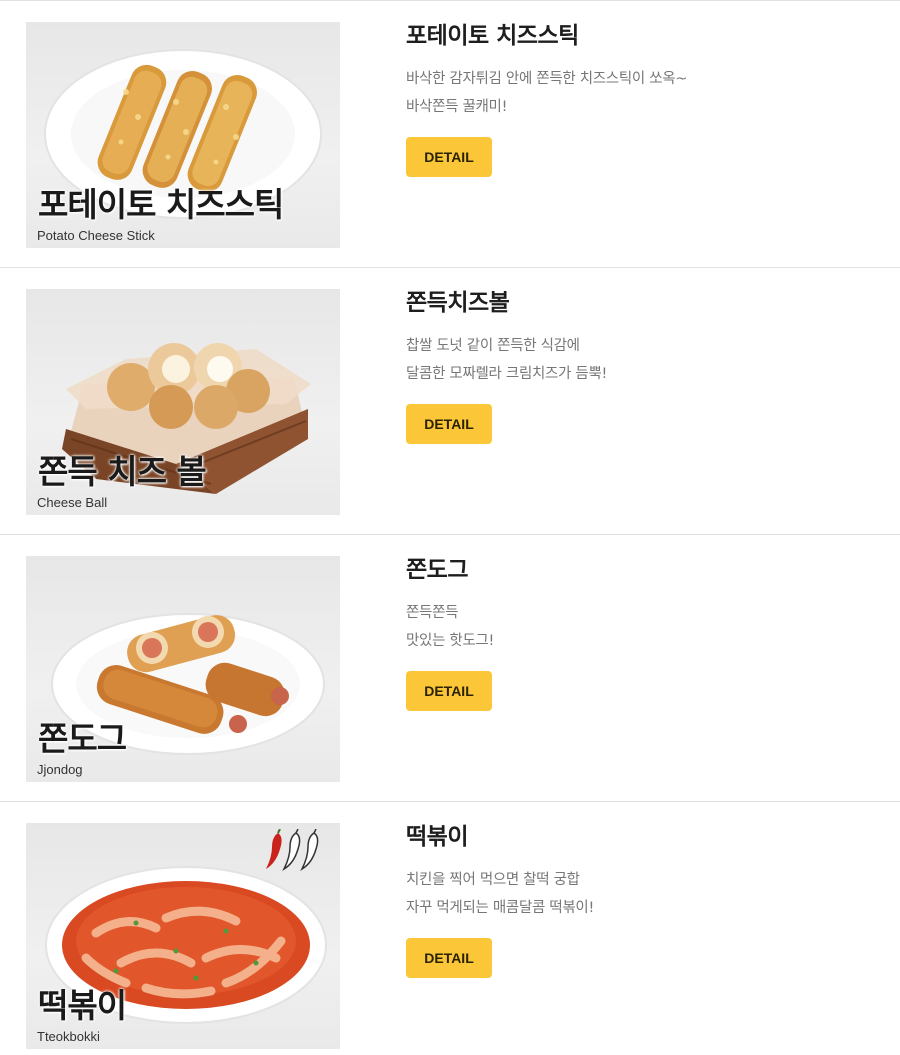  Describe the element at coordinates (183, 135) in the screenshot. I see `menu-image-potato-cheese-stick: 포테이토 치즈스틱 Potato Cheese Stick` at that location.